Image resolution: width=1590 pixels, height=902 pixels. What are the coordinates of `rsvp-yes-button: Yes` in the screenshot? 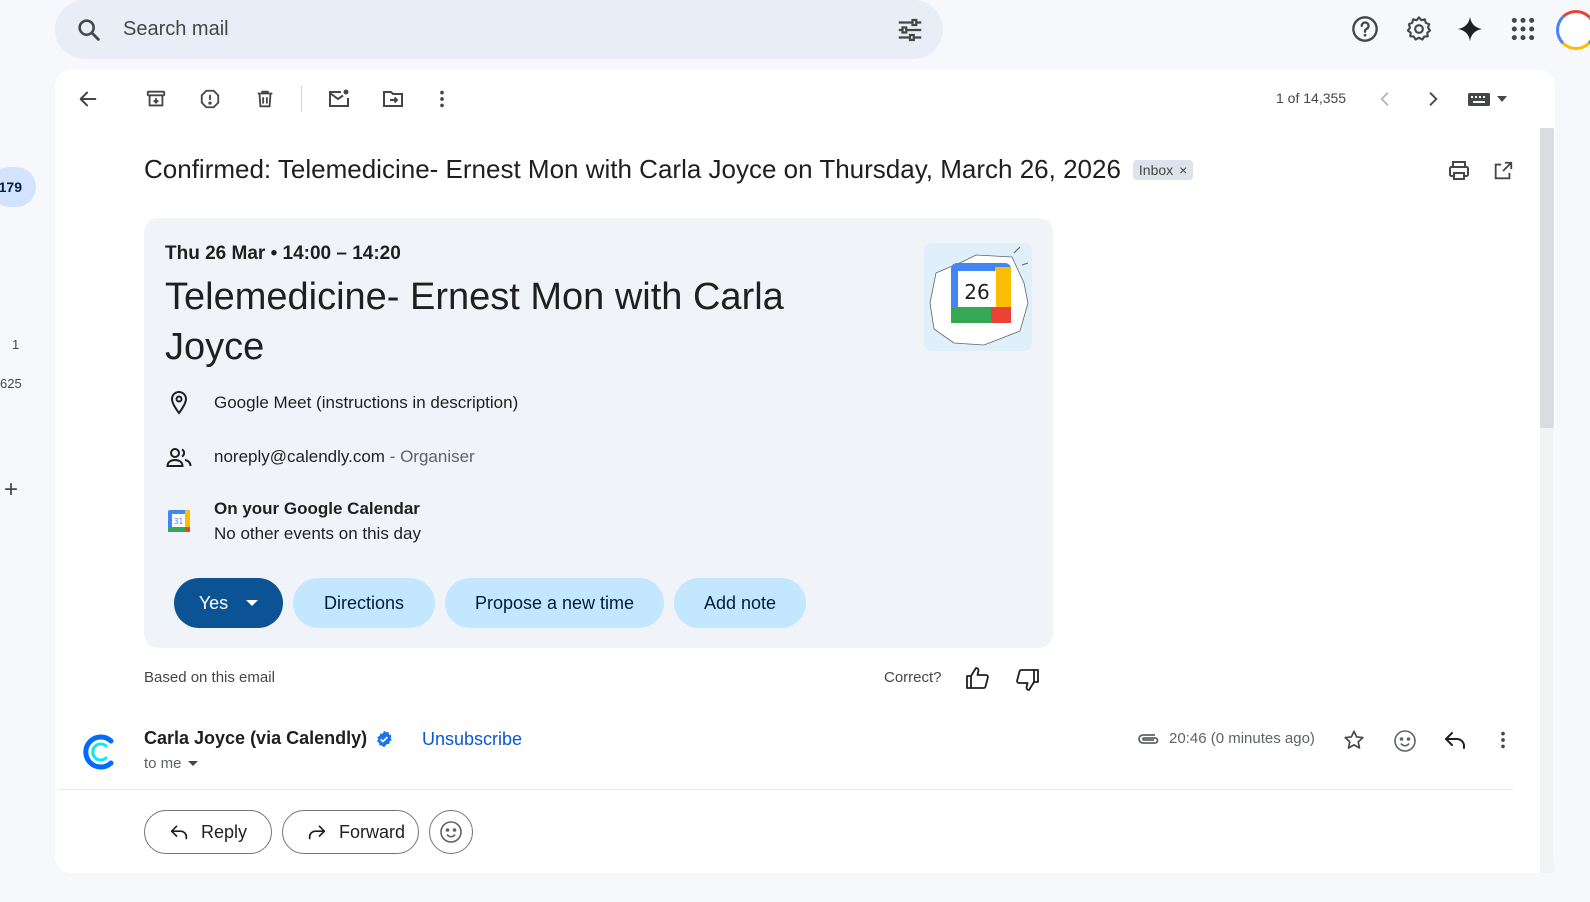 It's located at (228, 603).